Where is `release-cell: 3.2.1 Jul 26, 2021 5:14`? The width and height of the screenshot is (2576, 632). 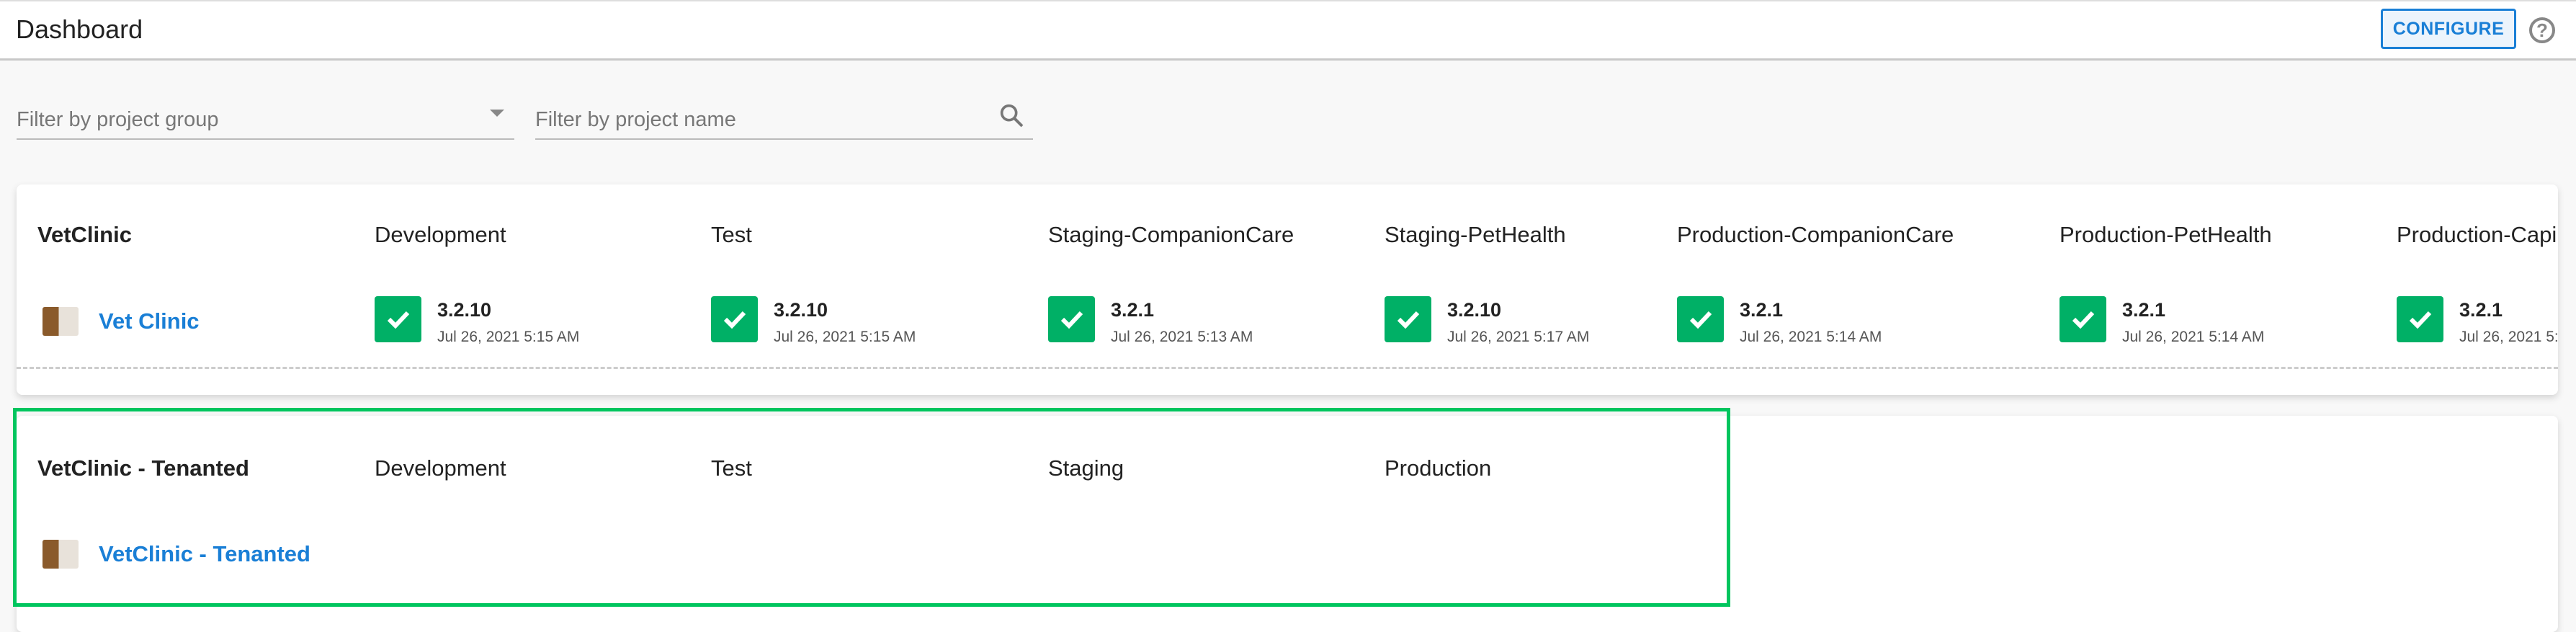
release-cell: 3.2.1 Jul 26, 2021 5:14 is located at coordinates (2477, 321).